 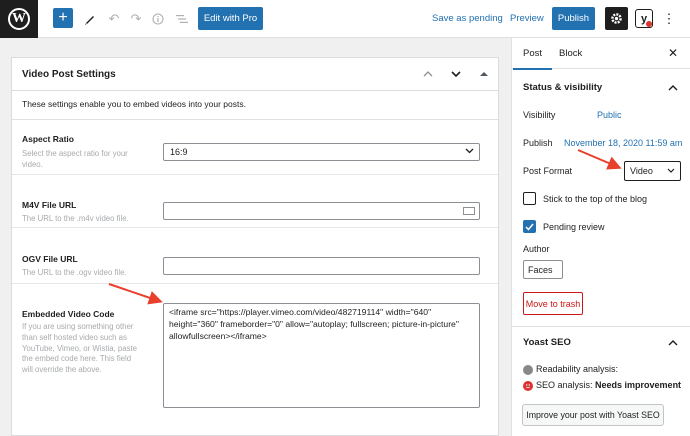 I want to click on post-format-value: Video, so click(x=641, y=171).